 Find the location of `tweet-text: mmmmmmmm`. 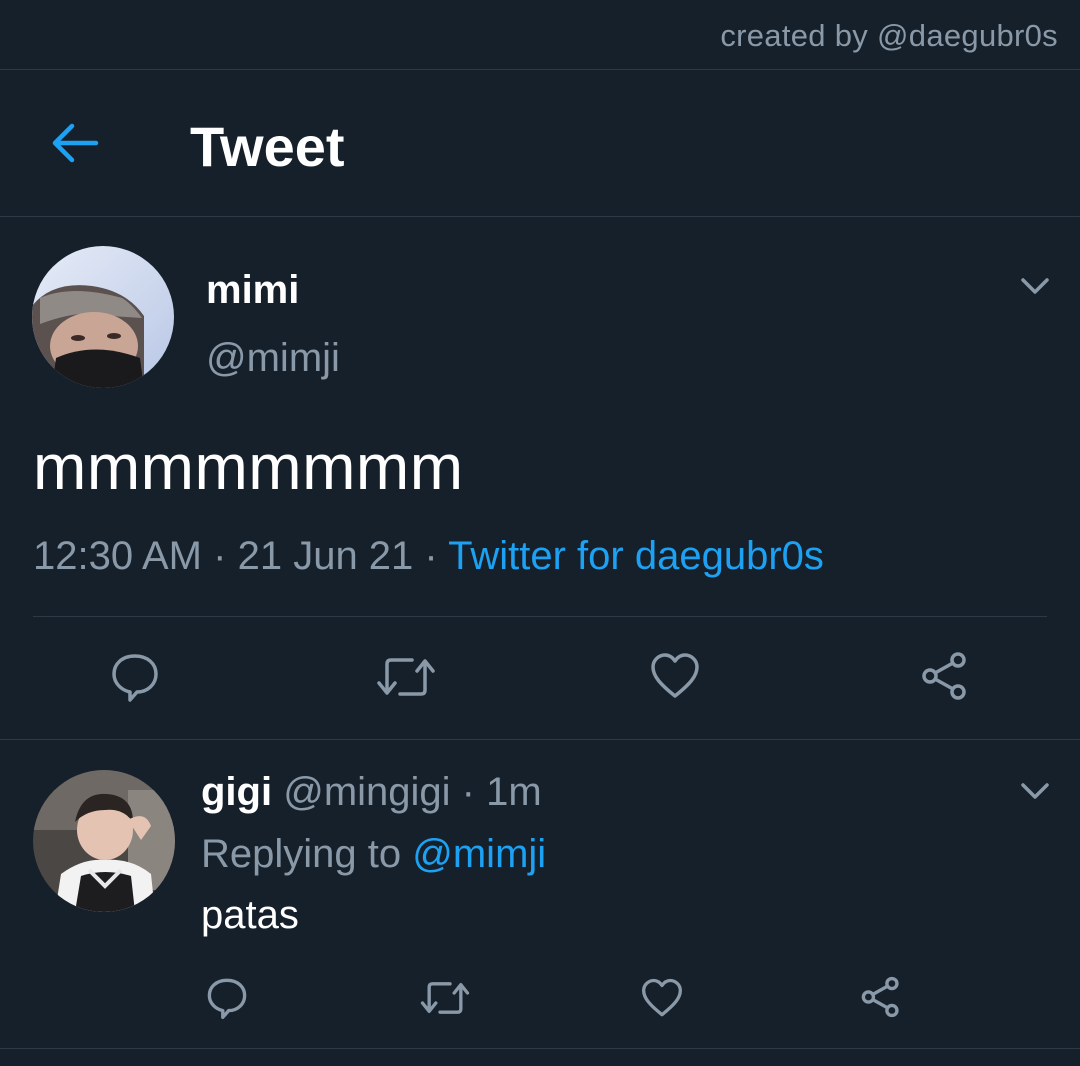

tweet-text: mmmmmmmm is located at coordinates (248, 467).